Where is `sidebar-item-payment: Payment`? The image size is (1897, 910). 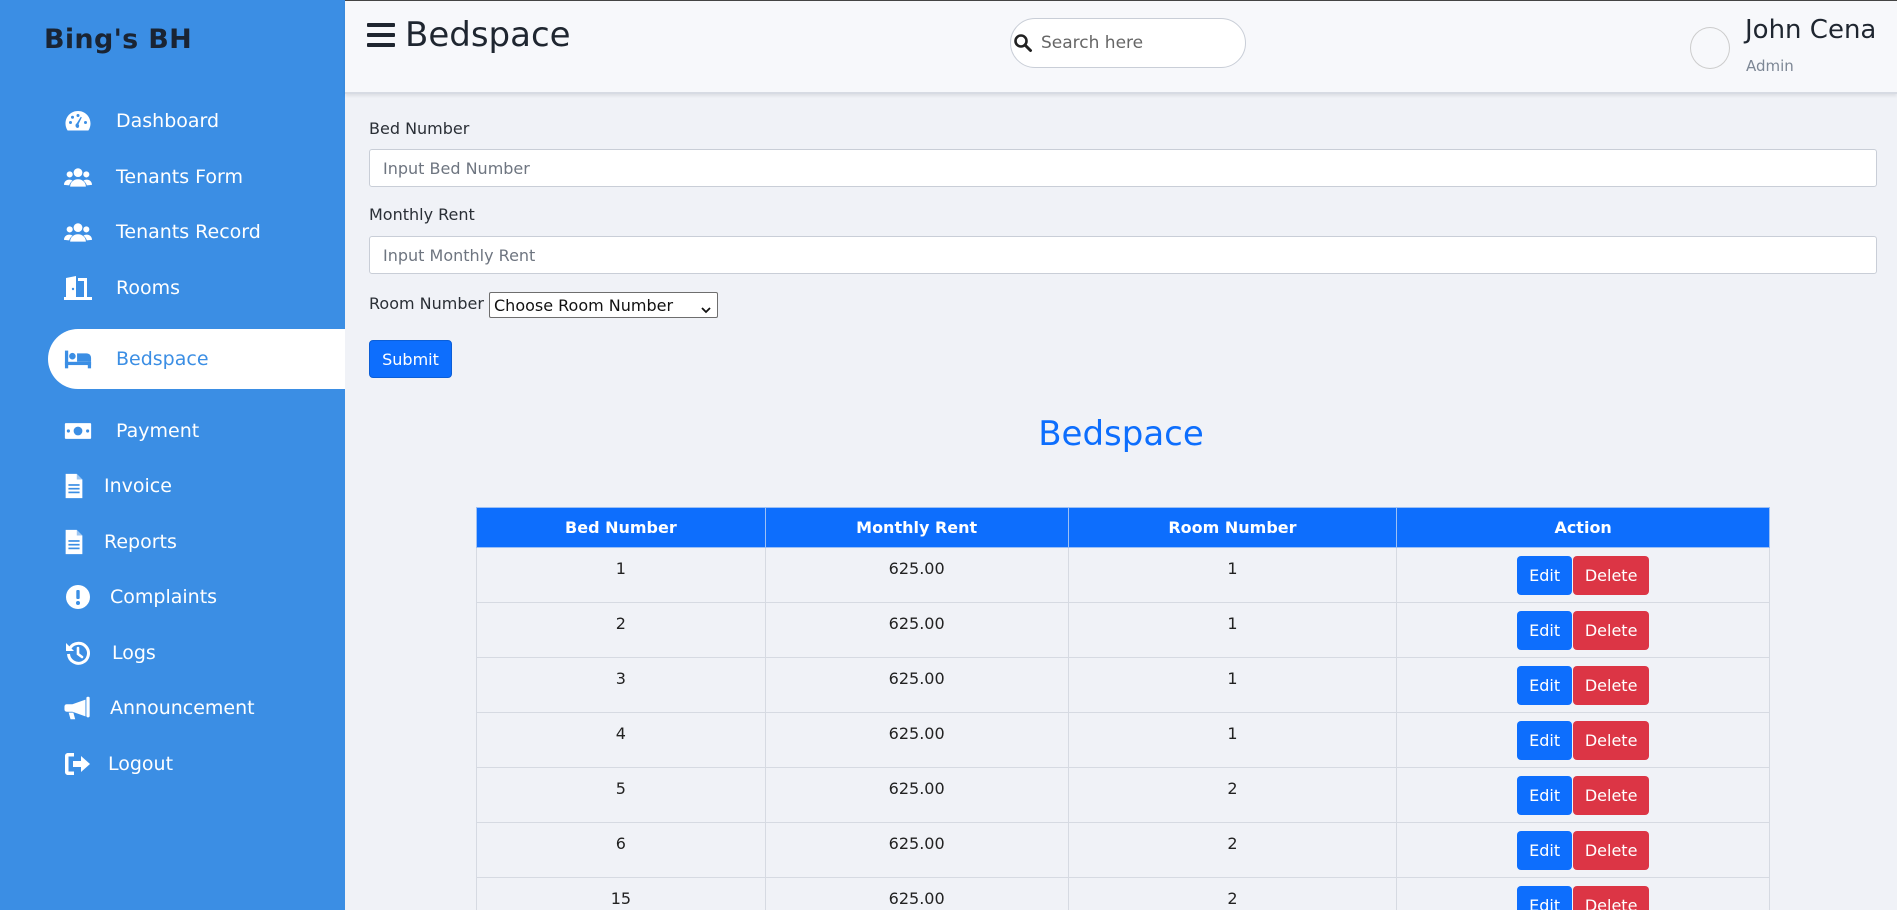 sidebar-item-payment: Payment is located at coordinates (196, 431).